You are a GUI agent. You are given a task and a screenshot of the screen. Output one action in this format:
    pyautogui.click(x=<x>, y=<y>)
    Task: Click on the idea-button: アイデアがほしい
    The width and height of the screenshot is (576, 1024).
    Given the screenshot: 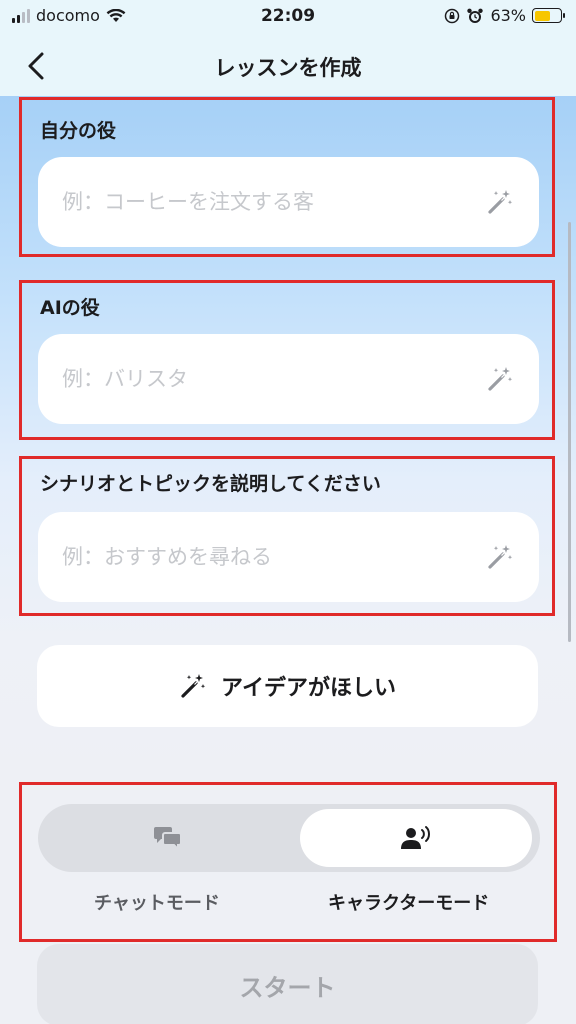 What is the action you would take?
    pyautogui.click(x=287, y=686)
    